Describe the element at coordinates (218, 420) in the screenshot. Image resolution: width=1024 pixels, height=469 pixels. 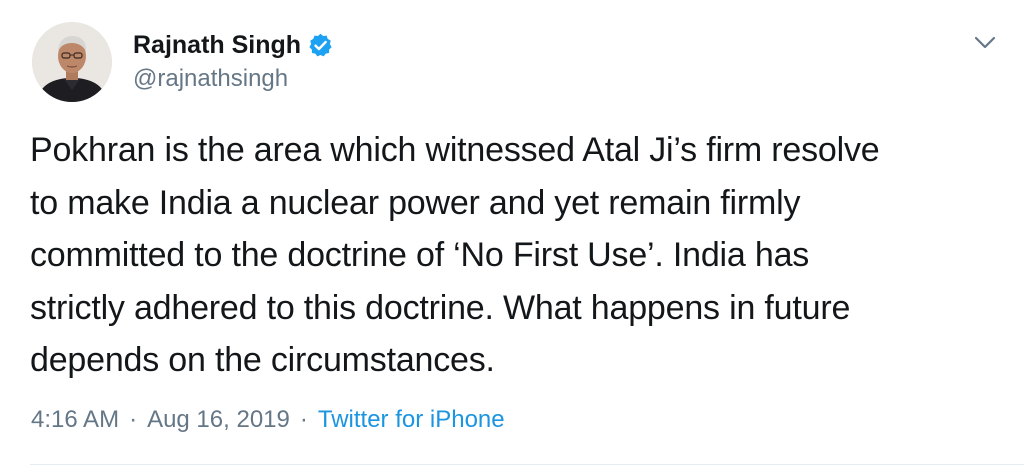
I see `tweet-date: Aug 16, 2019` at that location.